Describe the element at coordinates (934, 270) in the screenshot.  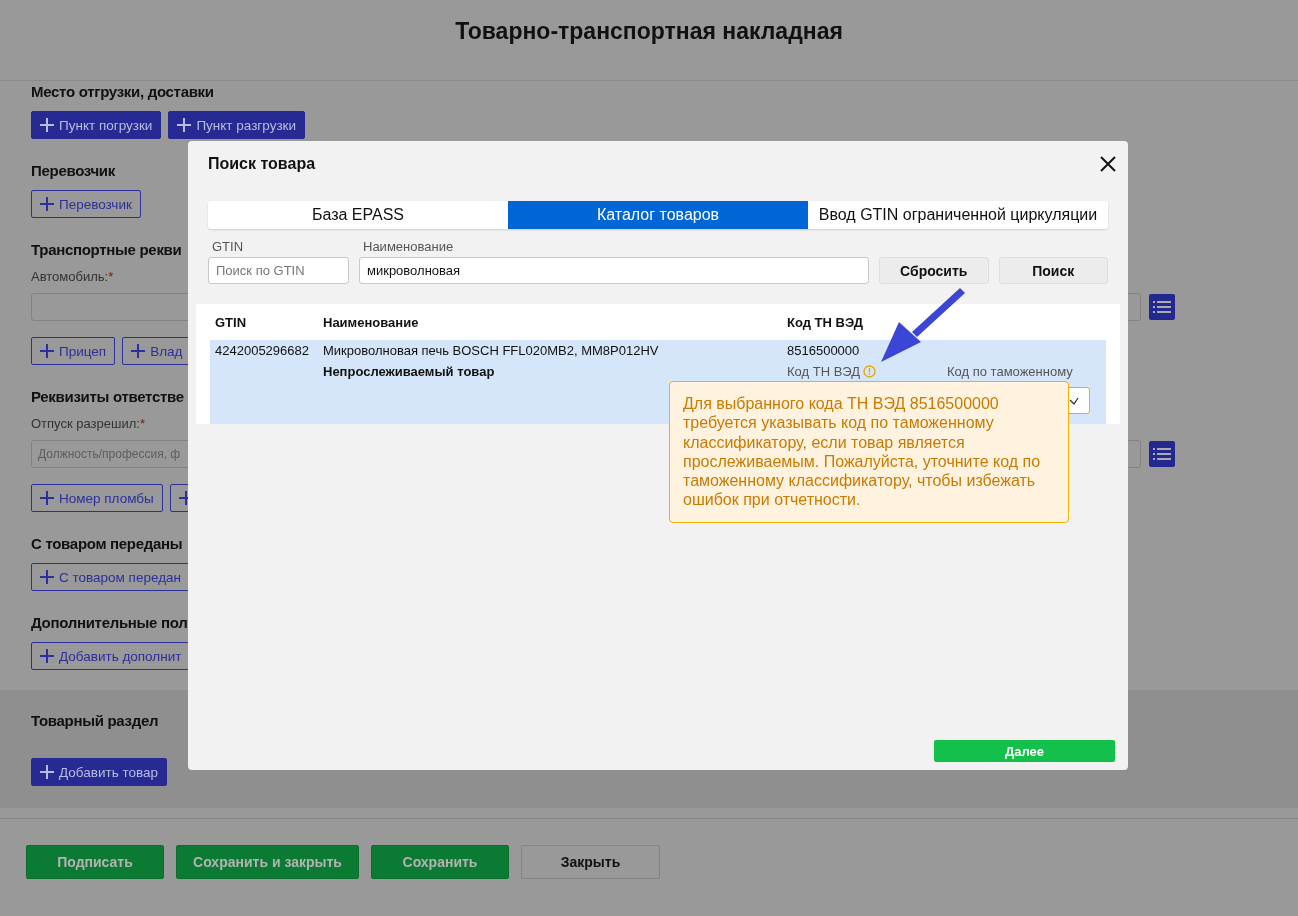
I see `action-button: Сбросить` at that location.